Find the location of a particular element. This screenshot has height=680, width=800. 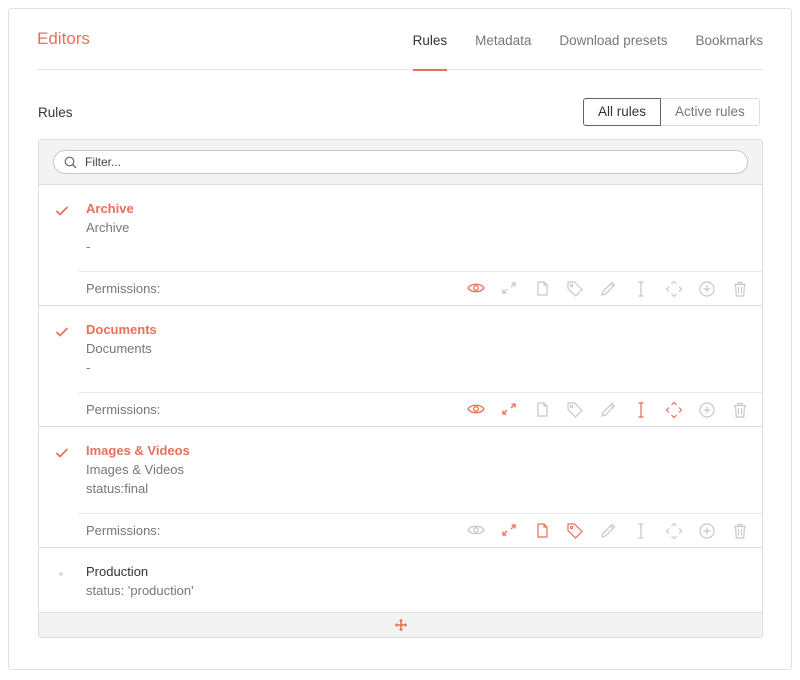

rule-name: Images & Videos is located at coordinates (138, 450).